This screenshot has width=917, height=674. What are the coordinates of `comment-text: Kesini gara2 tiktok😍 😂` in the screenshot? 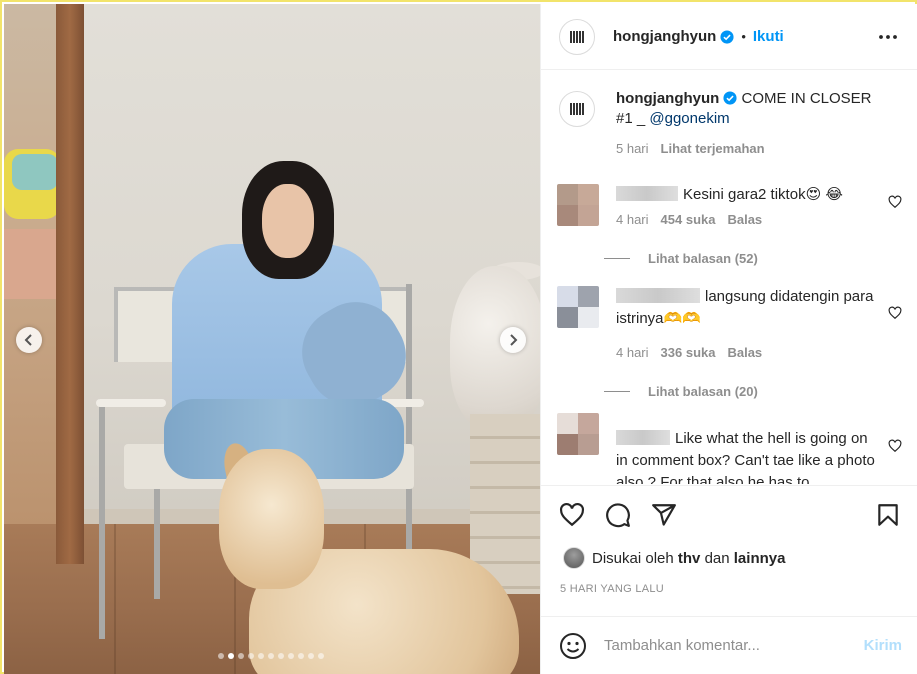 It's located at (763, 194).